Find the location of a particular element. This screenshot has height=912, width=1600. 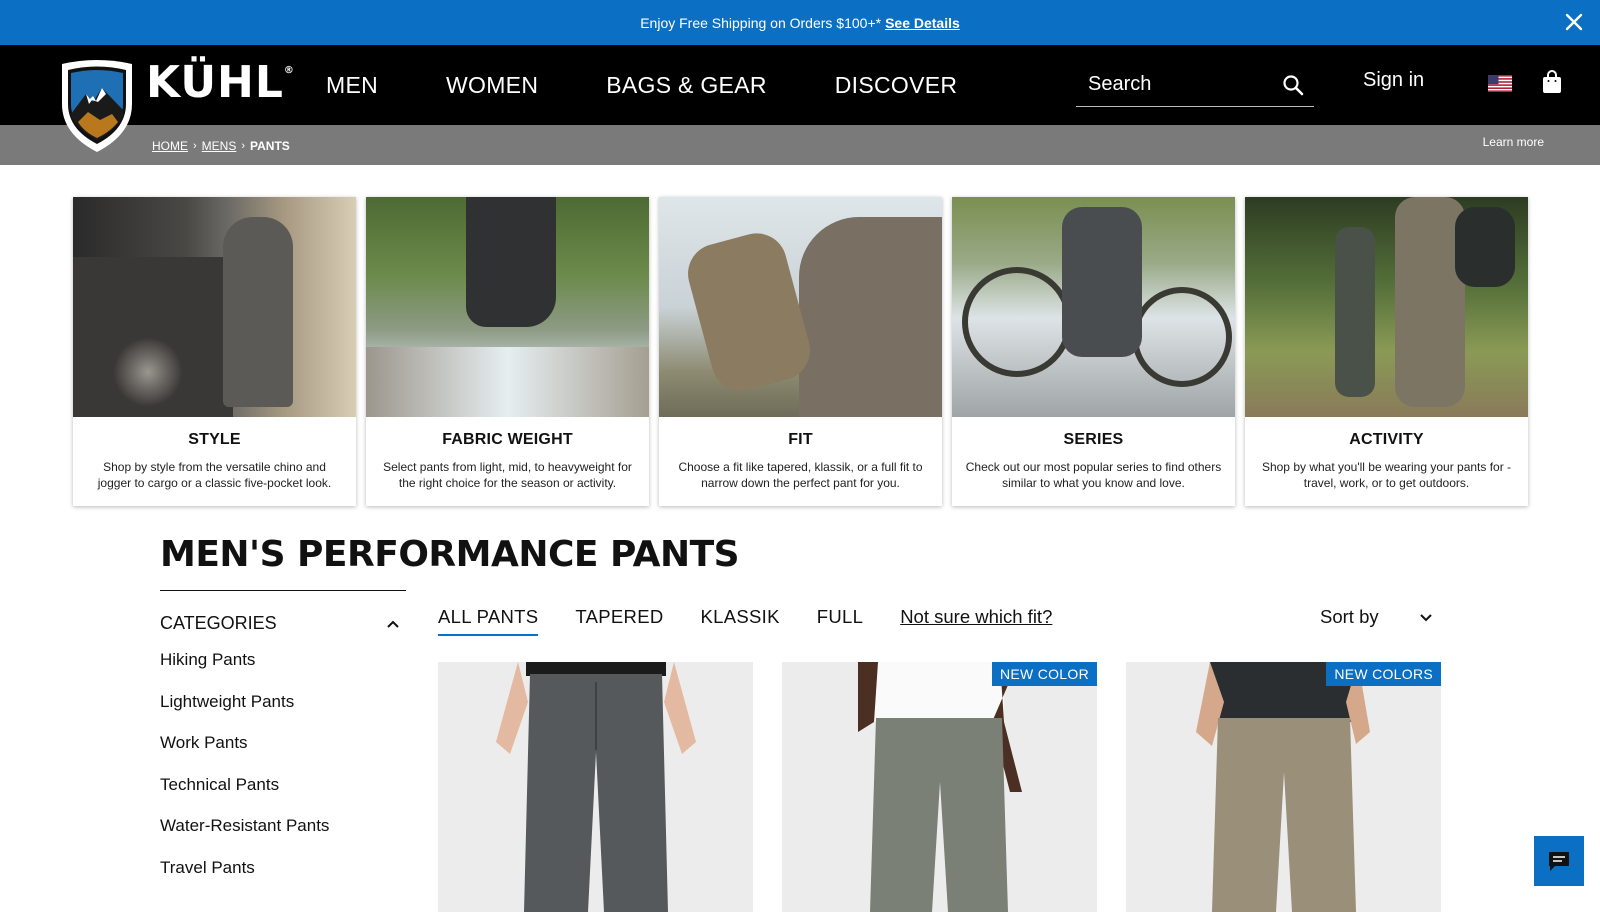

nav-women: WOMEN is located at coordinates (492, 85).